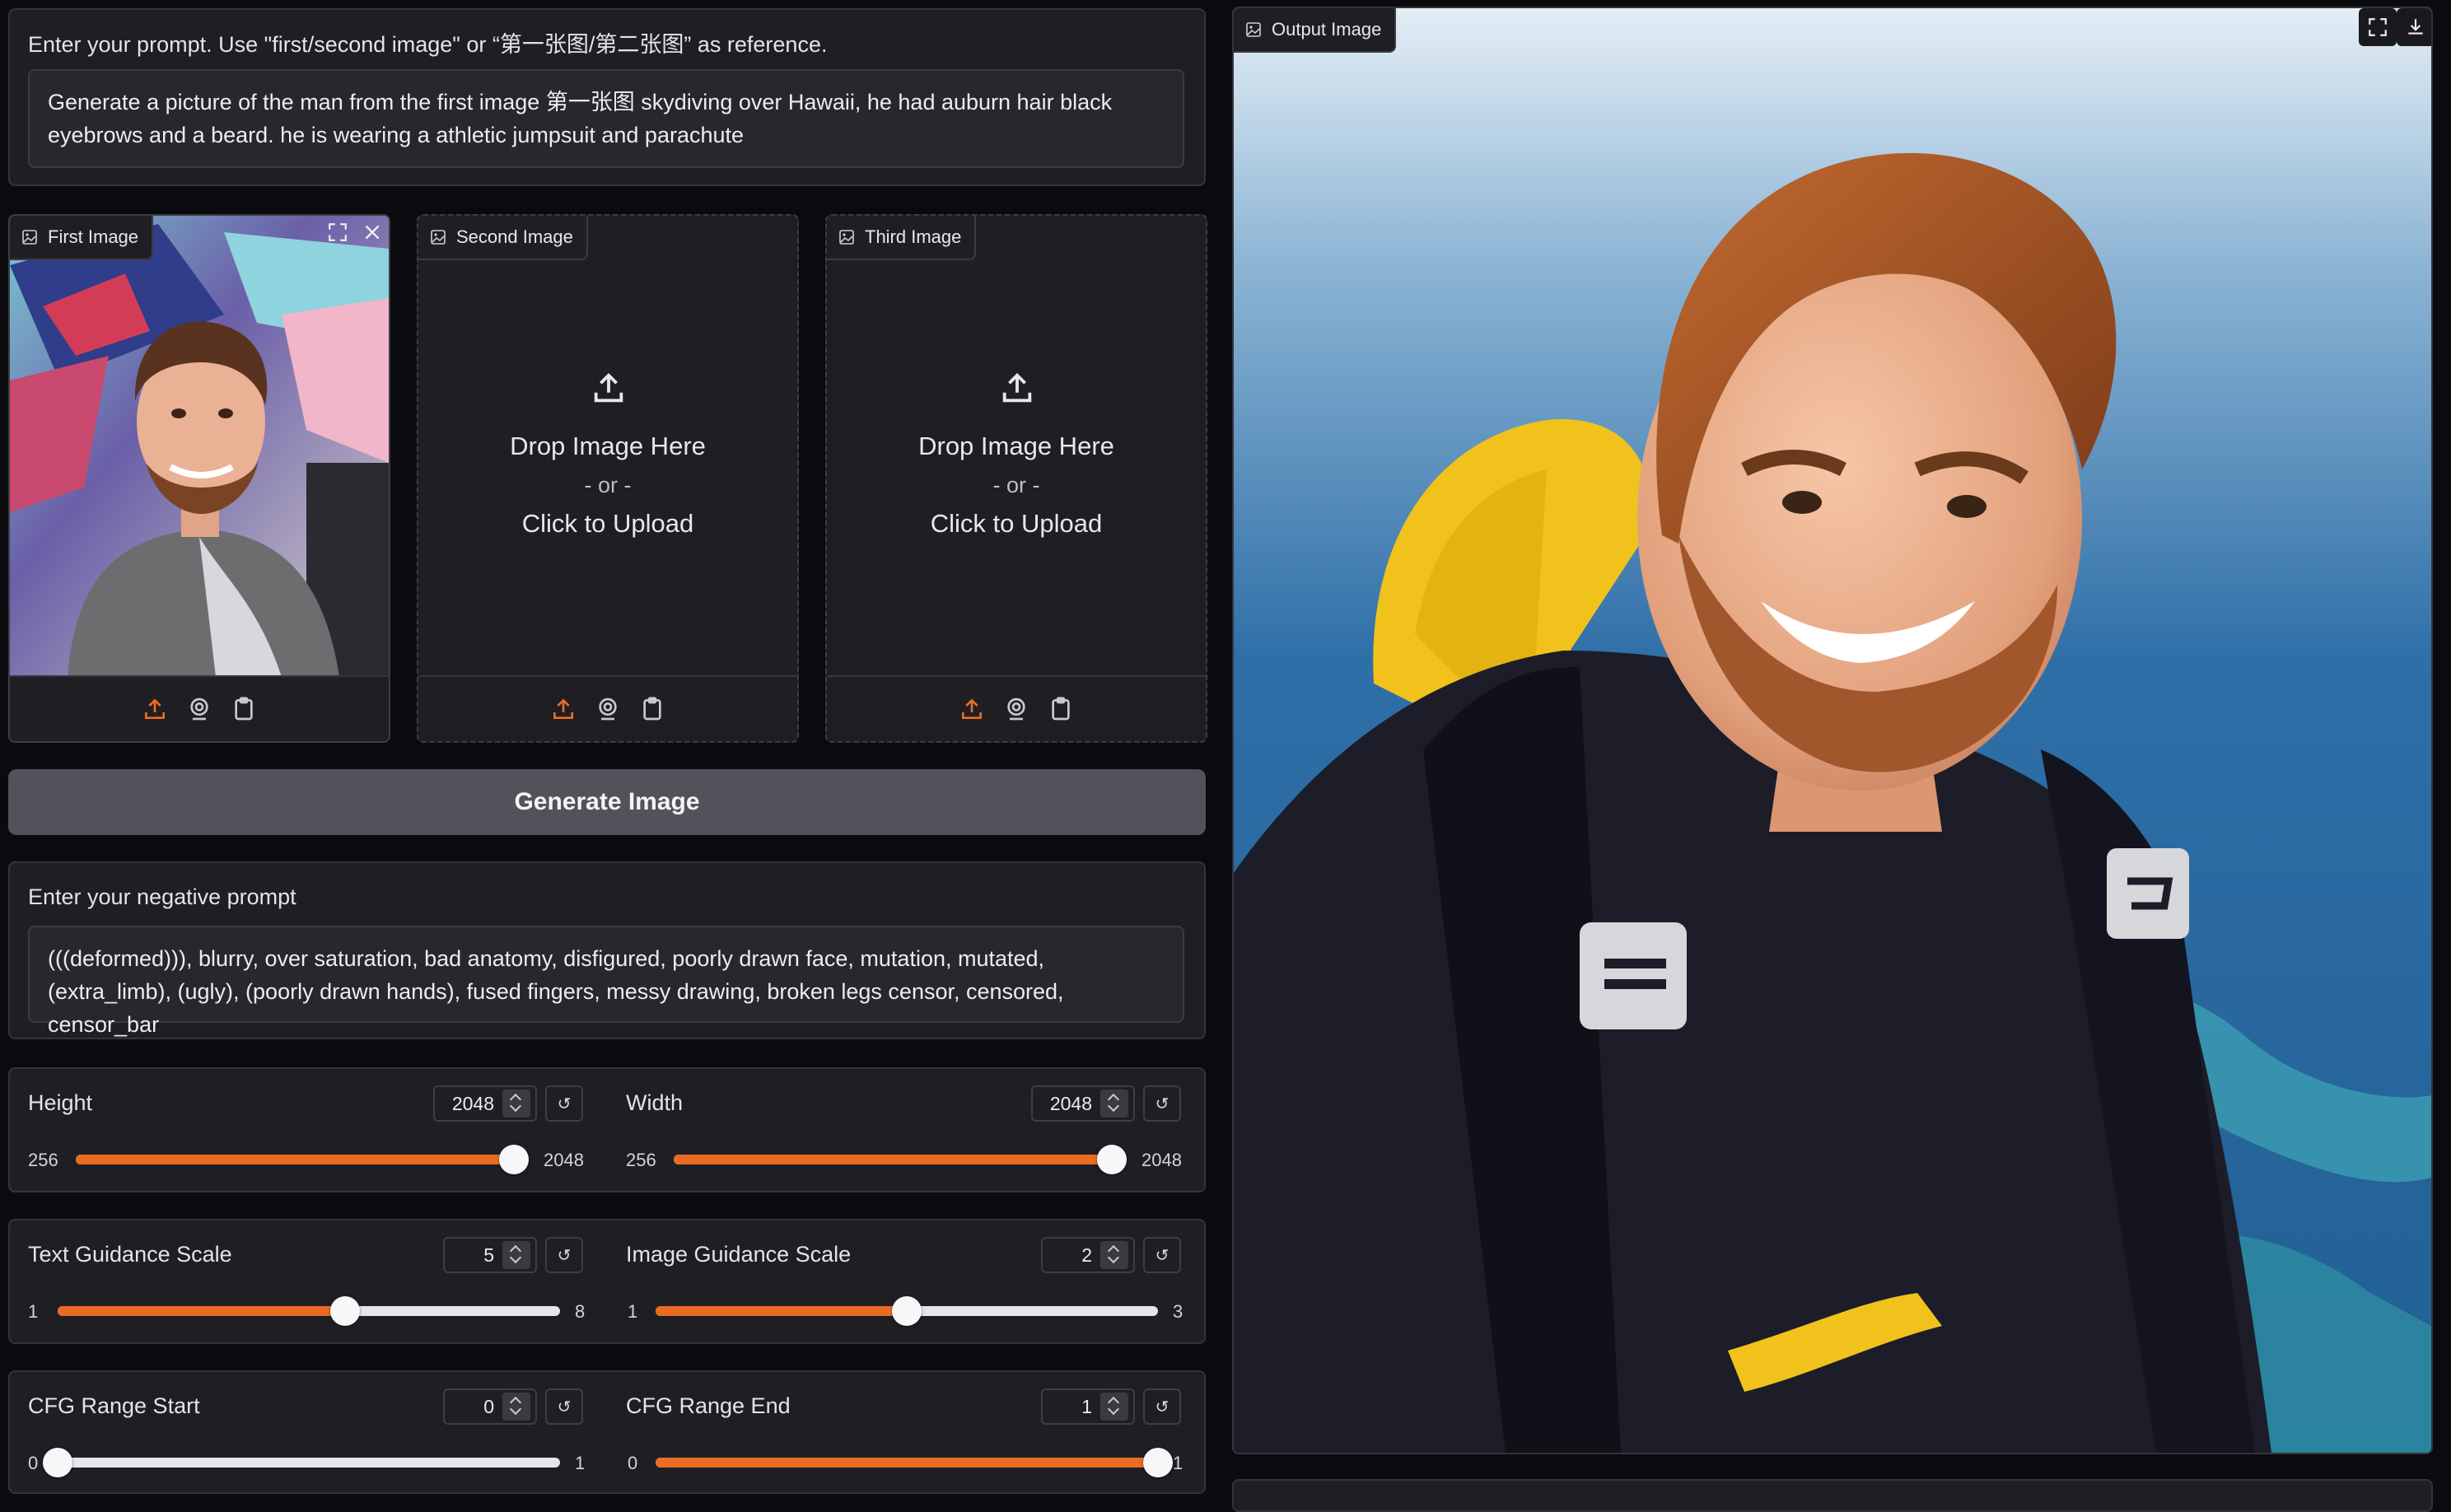  What do you see at coordinates (580, 1463) in the screenshot?
I see `cfg-start-max: 1` at bounding box center [580, 1463].